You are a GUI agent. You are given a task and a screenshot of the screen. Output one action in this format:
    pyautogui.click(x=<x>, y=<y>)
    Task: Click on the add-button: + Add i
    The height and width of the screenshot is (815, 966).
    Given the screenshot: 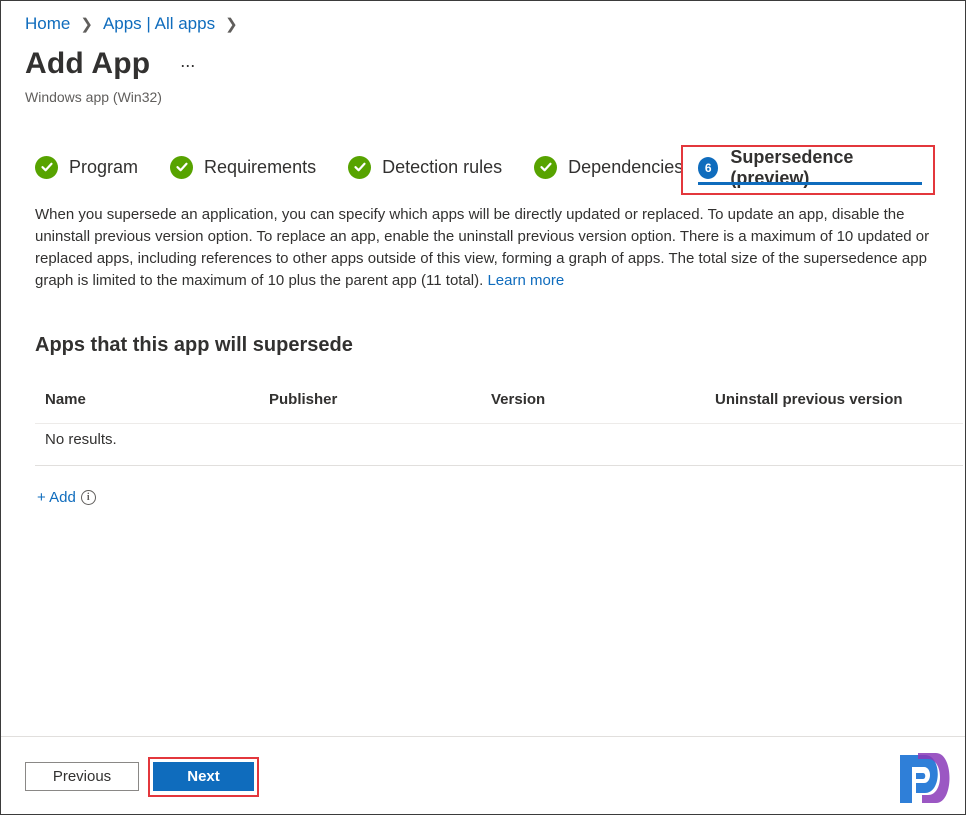 What is the action you would take?
    pyautogui.click(x=66, y=497)
    